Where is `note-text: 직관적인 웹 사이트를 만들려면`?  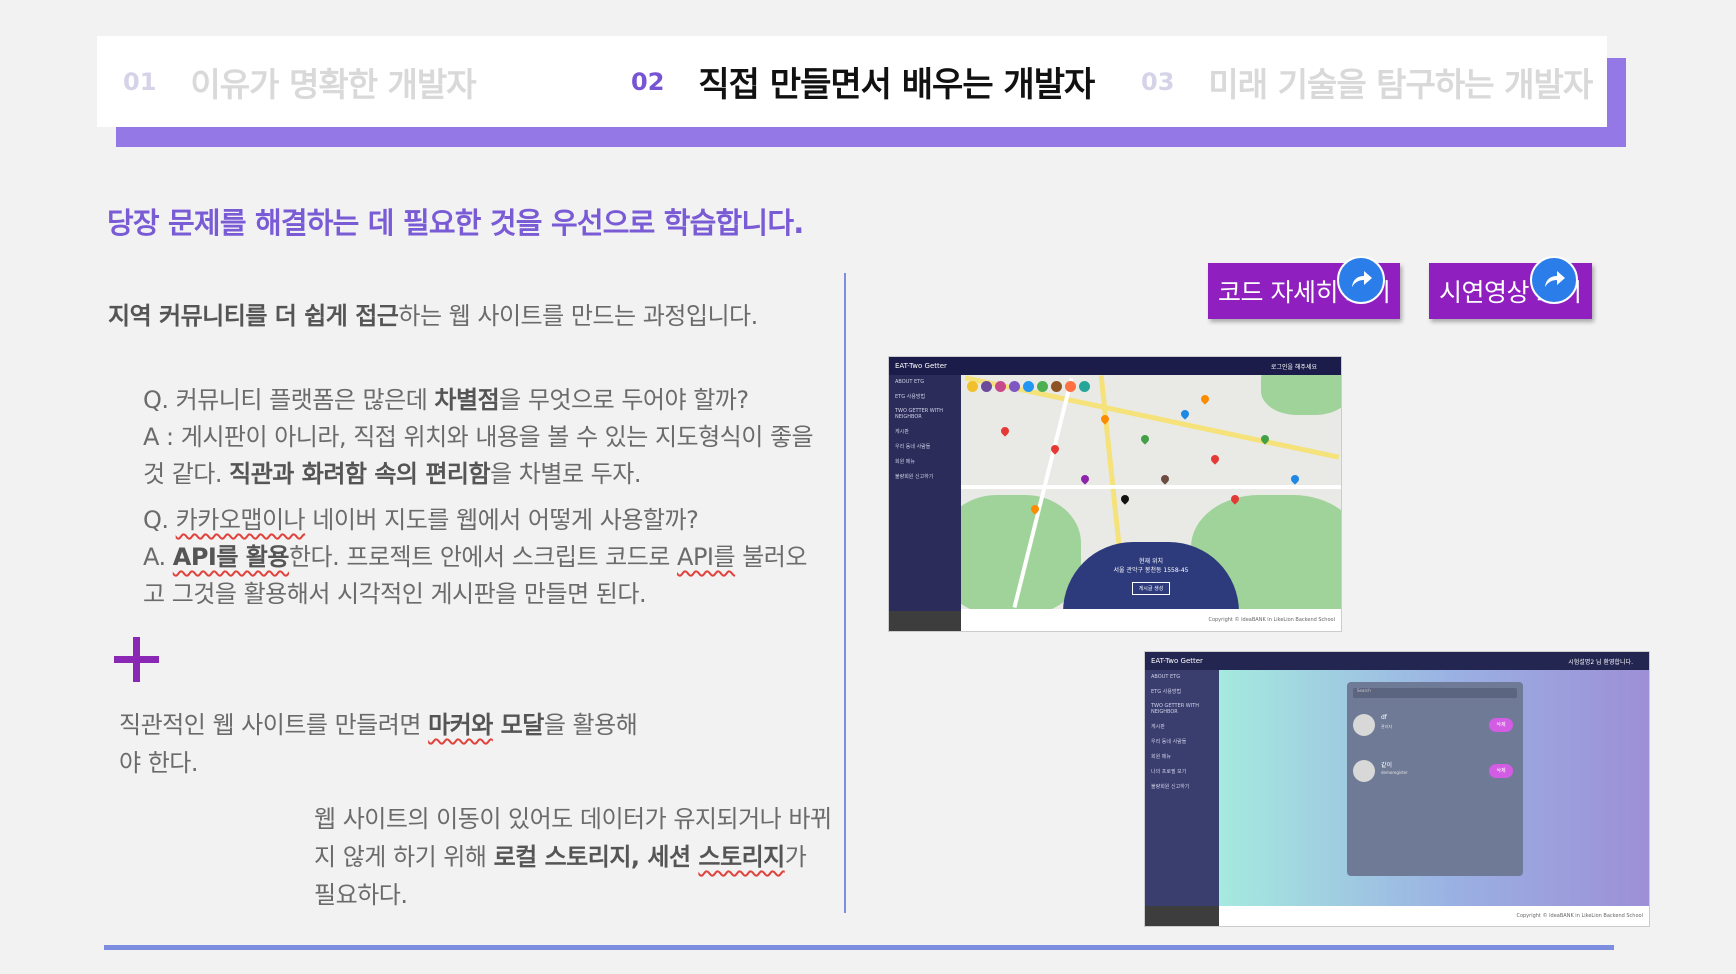
note-text: 직관적인 웹 사이트를 만들려면 is located at coordinates (274, 725).